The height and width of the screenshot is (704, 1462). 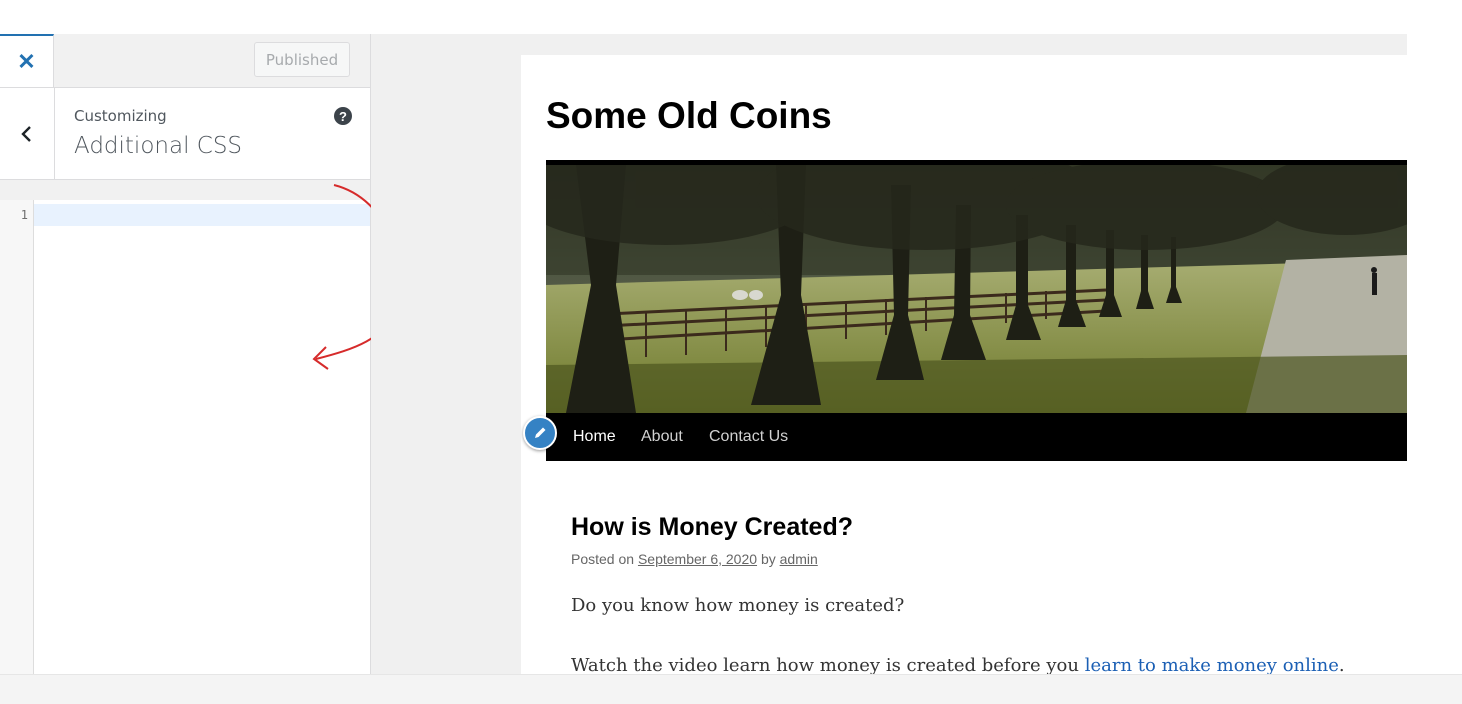 What do you see at coordinates (662, 437) in the screenshot?
I see `nav-item-about: About` at bounding box center [662, 437].